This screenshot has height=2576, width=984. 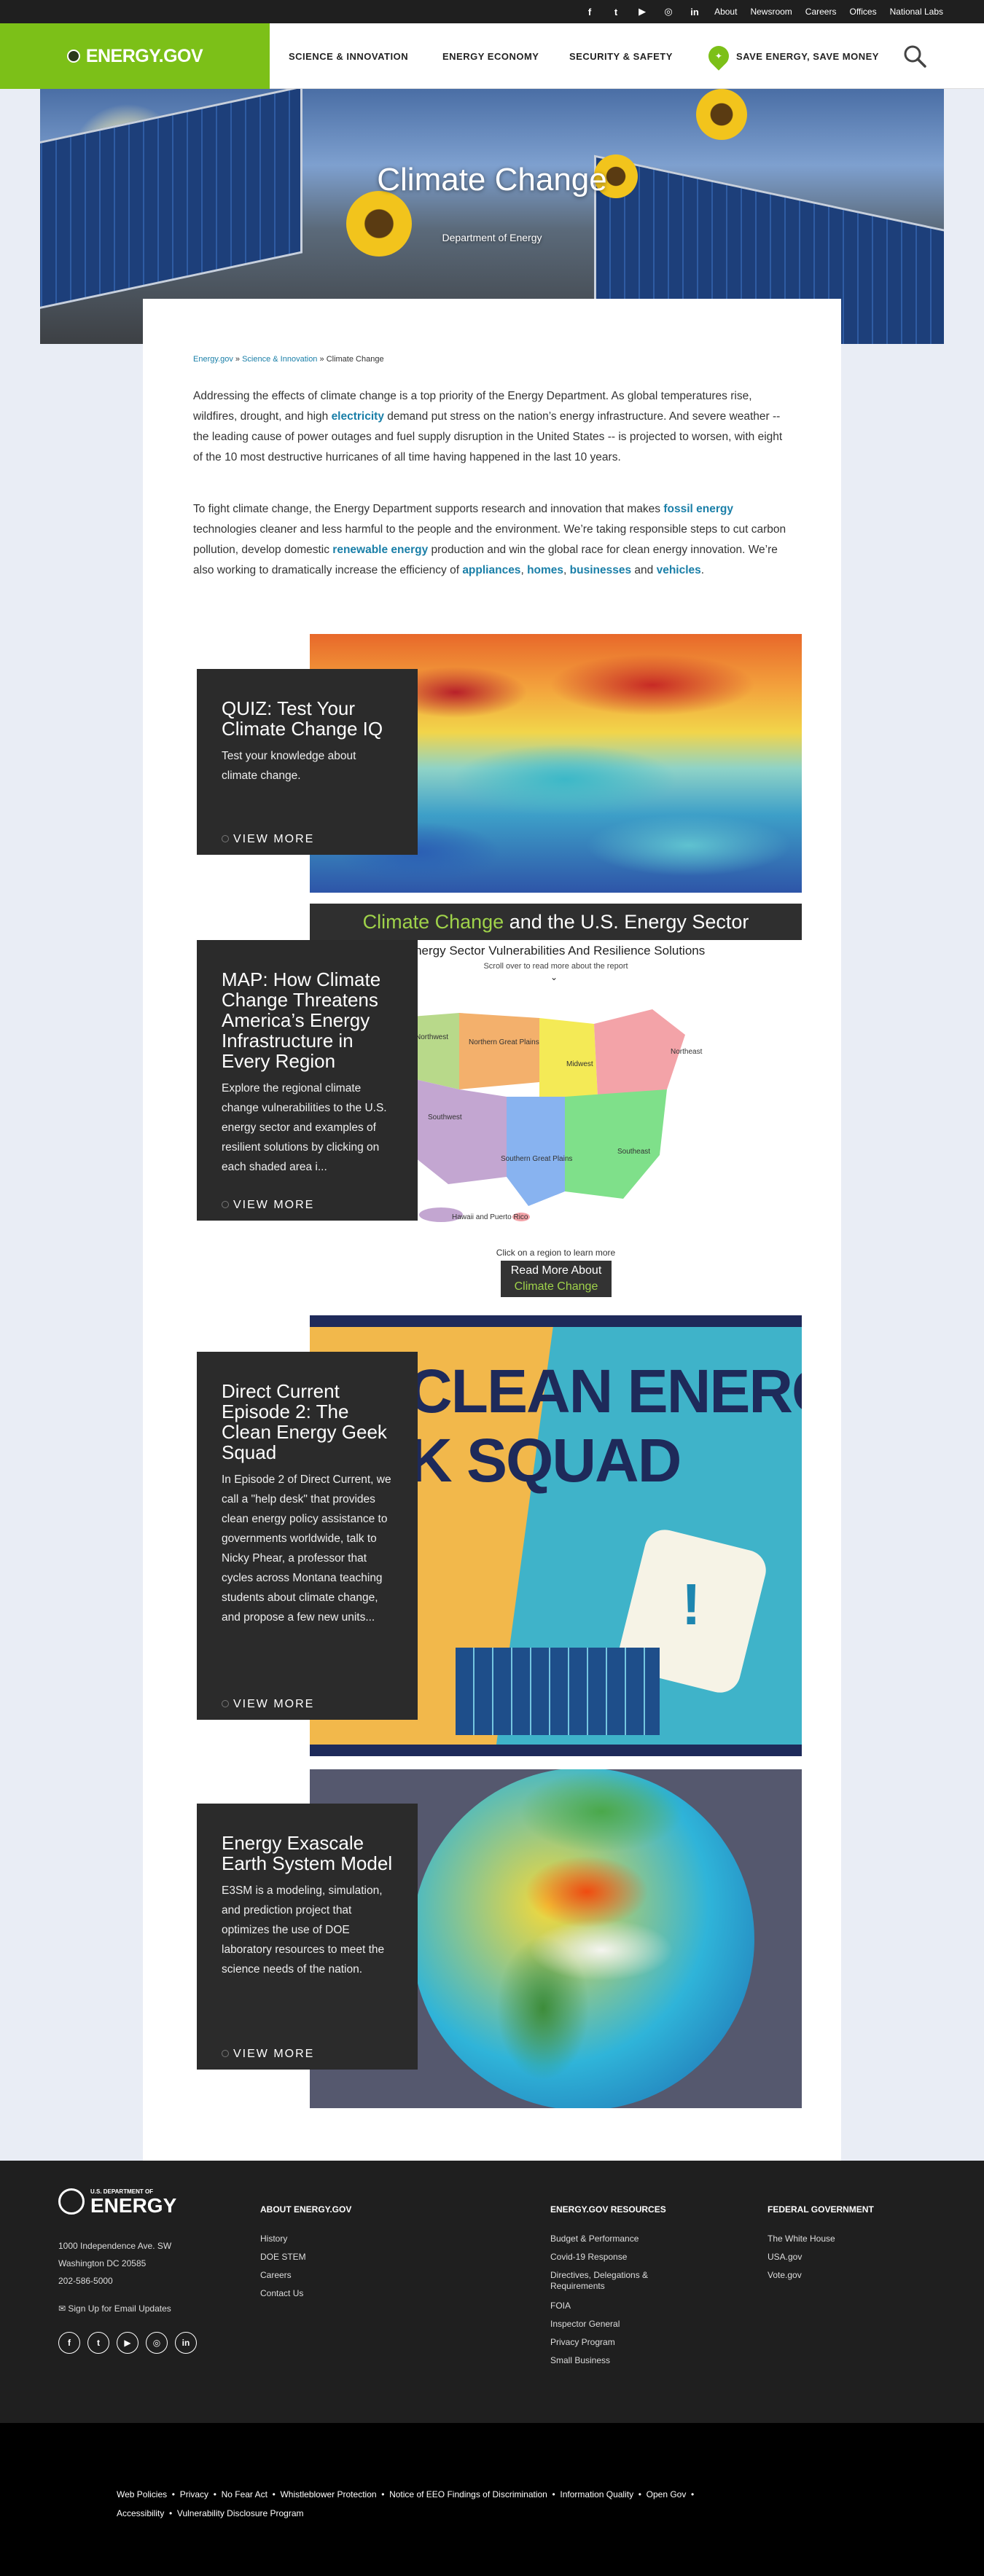 I want to click on footer-link: Privacy Program, so click(x=583, y=2342).